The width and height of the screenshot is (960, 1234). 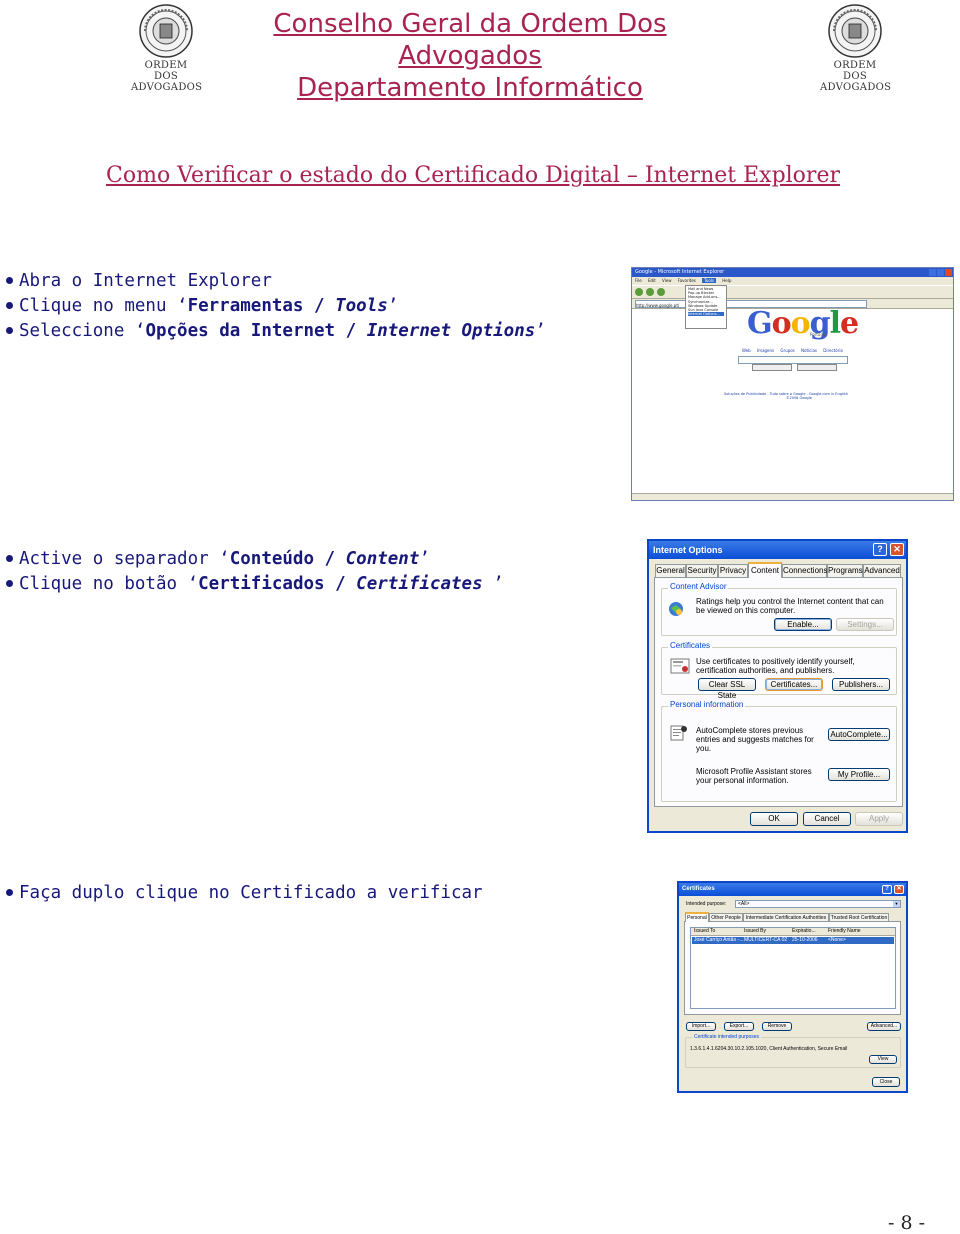 I want to click on step-item: Abra o Internet Explorer, so click(x=274, y=281).